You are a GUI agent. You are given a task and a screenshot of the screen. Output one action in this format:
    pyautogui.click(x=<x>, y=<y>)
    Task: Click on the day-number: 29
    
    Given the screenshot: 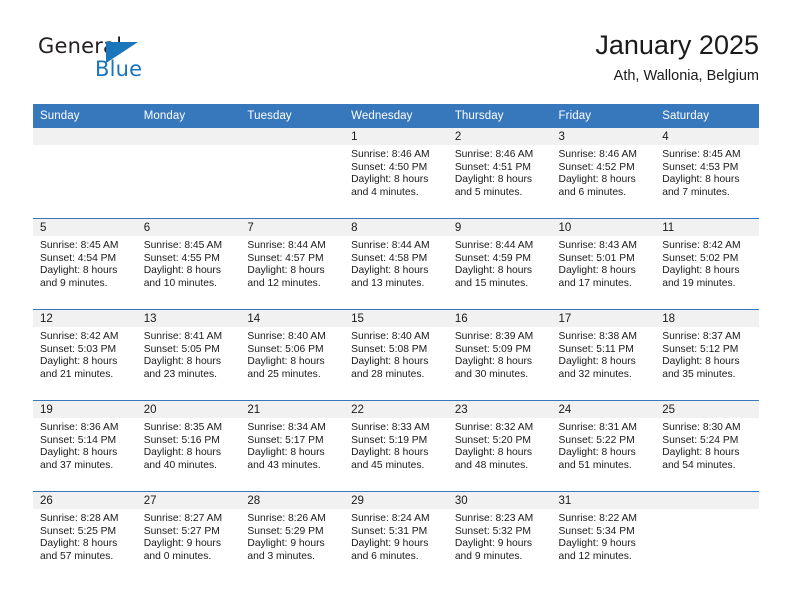 What is the action you would take?
    pyautogui.click(x=396, y=500)
    